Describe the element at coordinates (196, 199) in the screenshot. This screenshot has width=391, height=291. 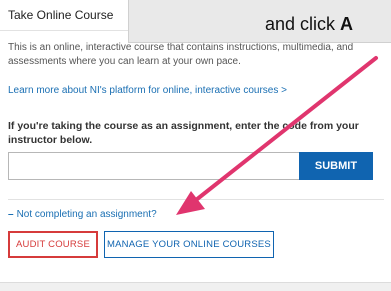
I see `divider` at that location.